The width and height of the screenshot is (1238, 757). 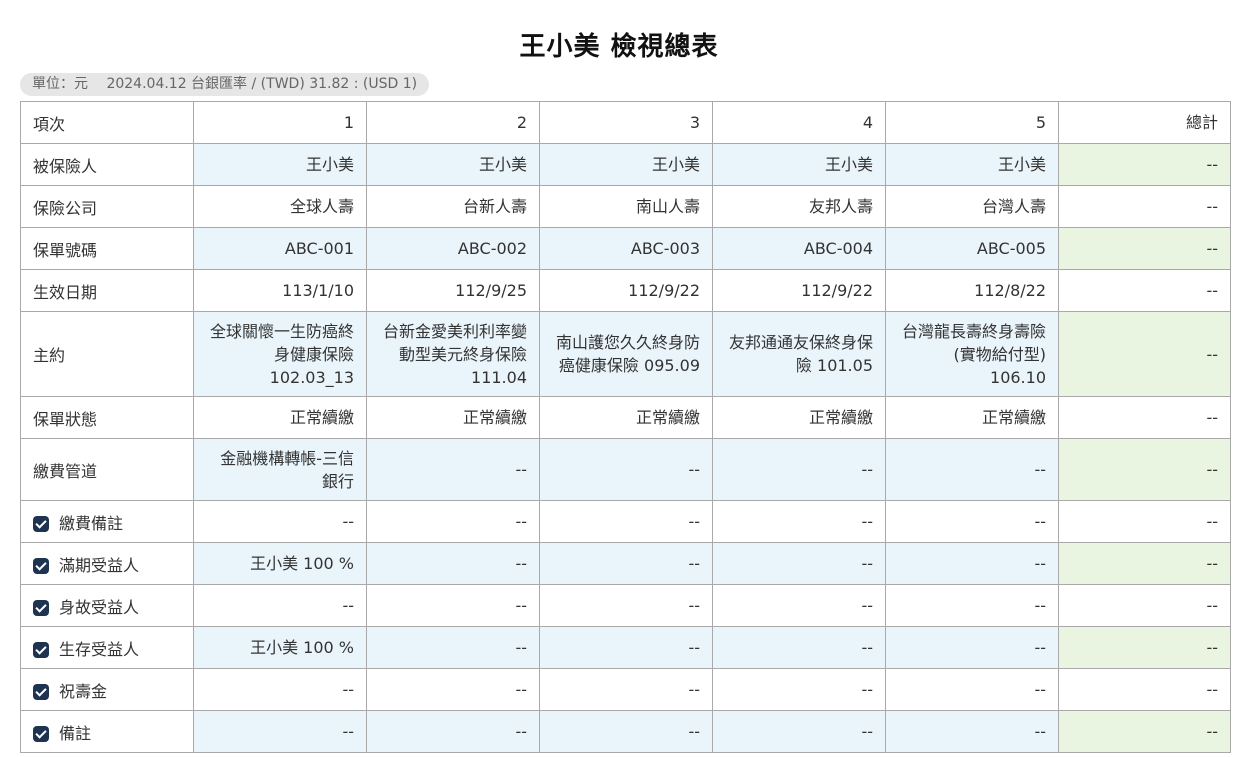 I want to click on table-cell: 112/9/25, so click(x=453, y=290).